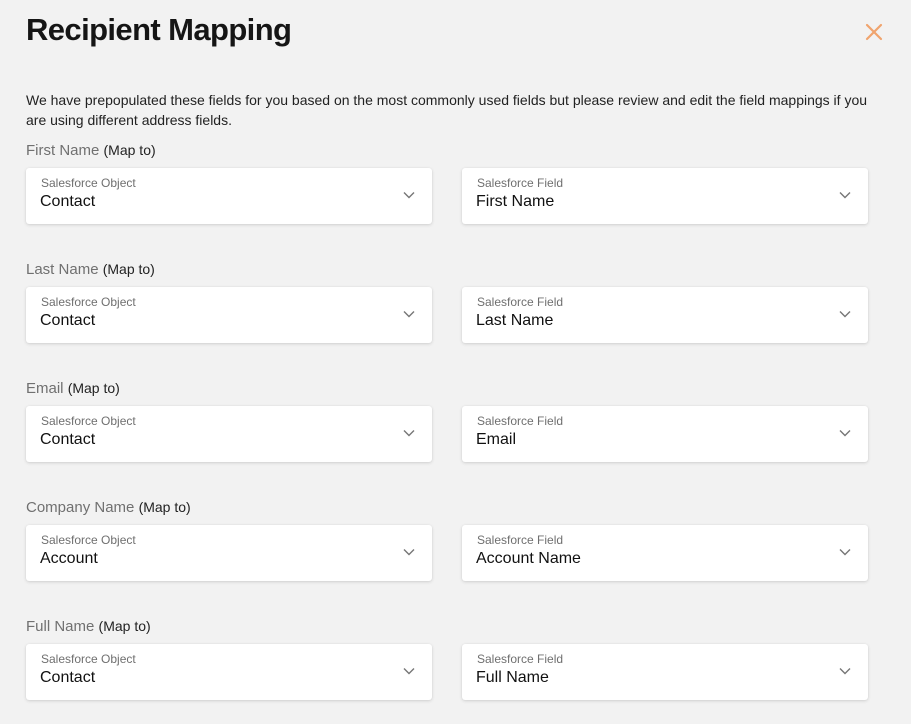 Image resolution: width=911 pixels, height=724 pixels. Describe the element at coordinates (80, 507) in the screenshot. I see `field-name: Company Name` at that location.